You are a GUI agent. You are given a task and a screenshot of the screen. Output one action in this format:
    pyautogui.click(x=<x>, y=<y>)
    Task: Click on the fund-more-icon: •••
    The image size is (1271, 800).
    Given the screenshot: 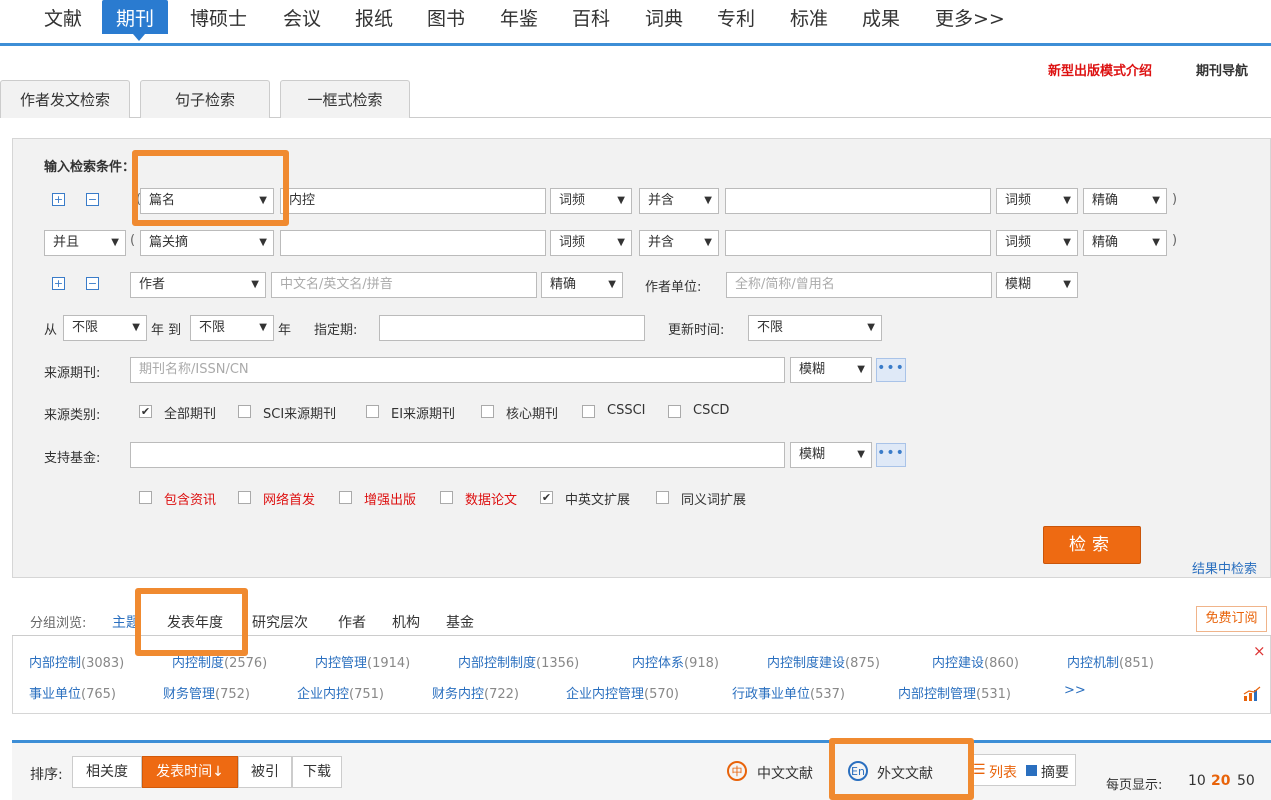 What is the action you would take?
    pyautogui.click(x=891, y=455)
    